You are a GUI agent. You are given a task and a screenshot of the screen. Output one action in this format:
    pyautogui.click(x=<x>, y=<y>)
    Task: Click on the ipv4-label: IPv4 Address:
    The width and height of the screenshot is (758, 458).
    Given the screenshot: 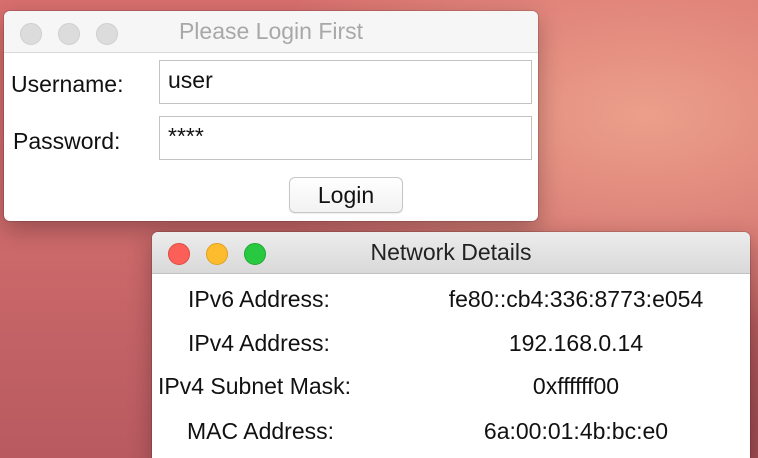 What is the action you would take?
    pyautogui.click(x=259, y=343)
    